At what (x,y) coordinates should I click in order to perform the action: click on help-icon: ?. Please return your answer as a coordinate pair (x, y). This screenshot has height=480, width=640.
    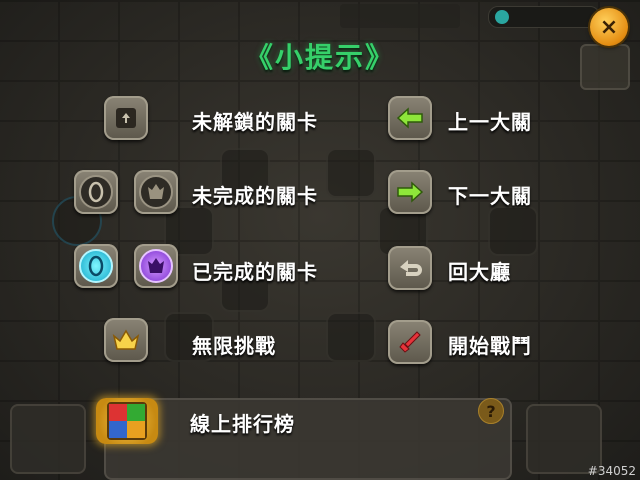
    Looking at the image, I should click on (491, 411).